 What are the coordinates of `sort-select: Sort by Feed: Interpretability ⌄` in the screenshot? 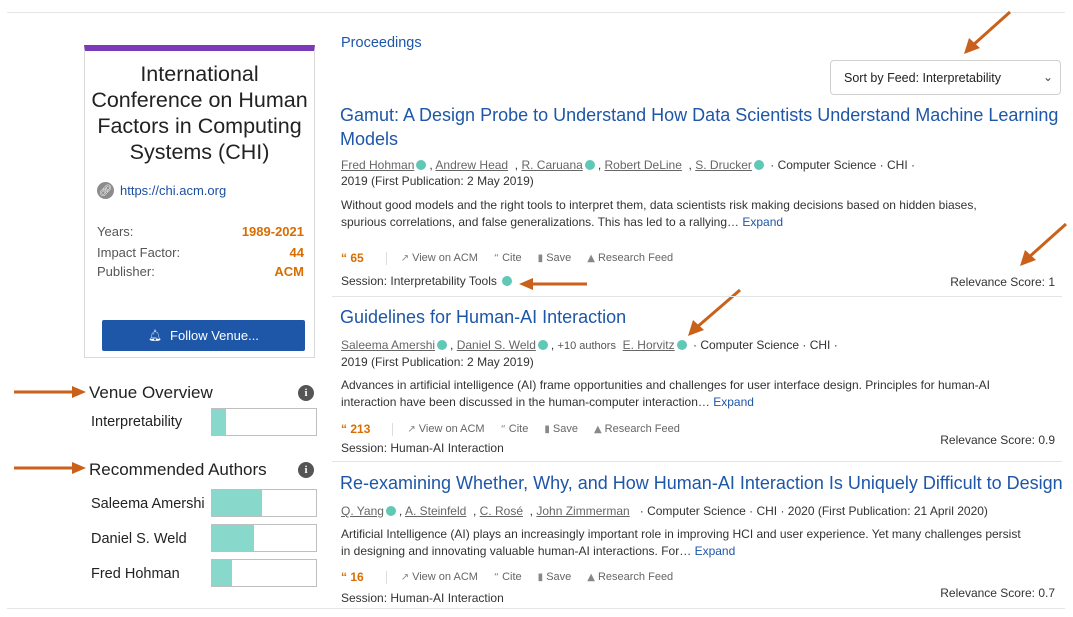 It's located at (945, 77).